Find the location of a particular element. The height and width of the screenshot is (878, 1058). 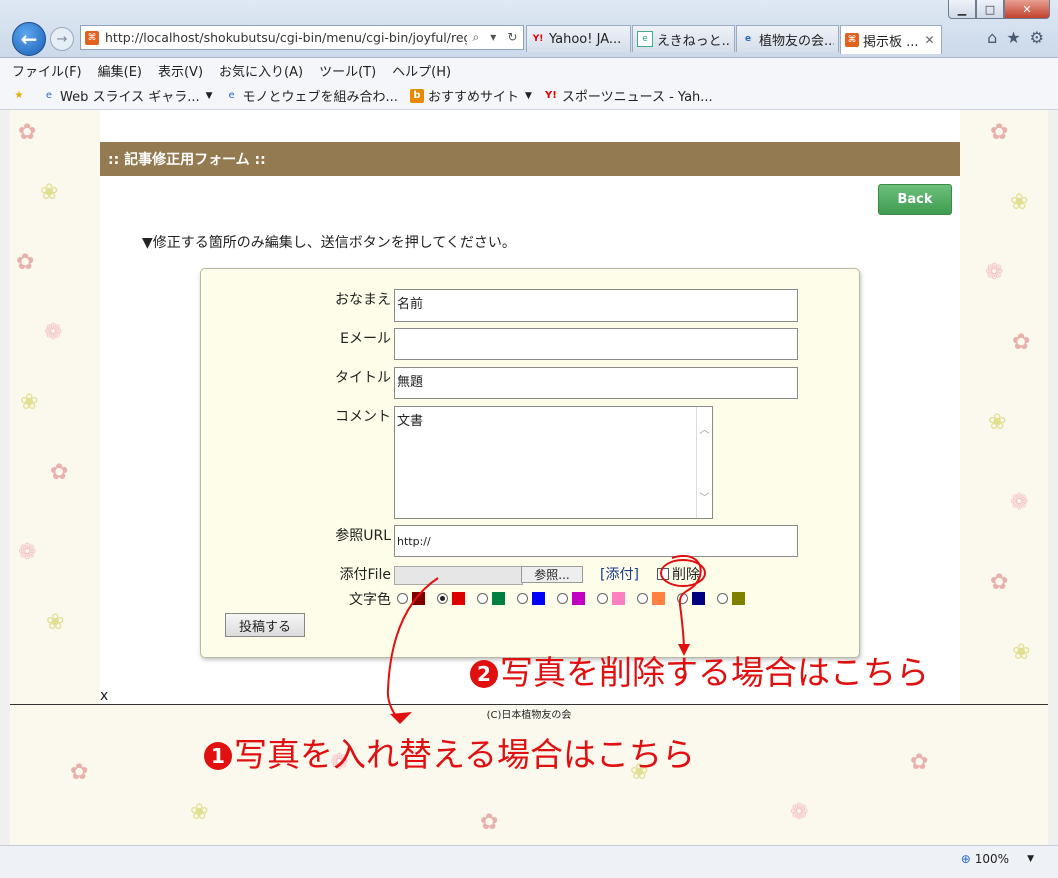

annotation-replace: 1 写真を入れ替える場合はこちら is located at coordinates (449, 752).